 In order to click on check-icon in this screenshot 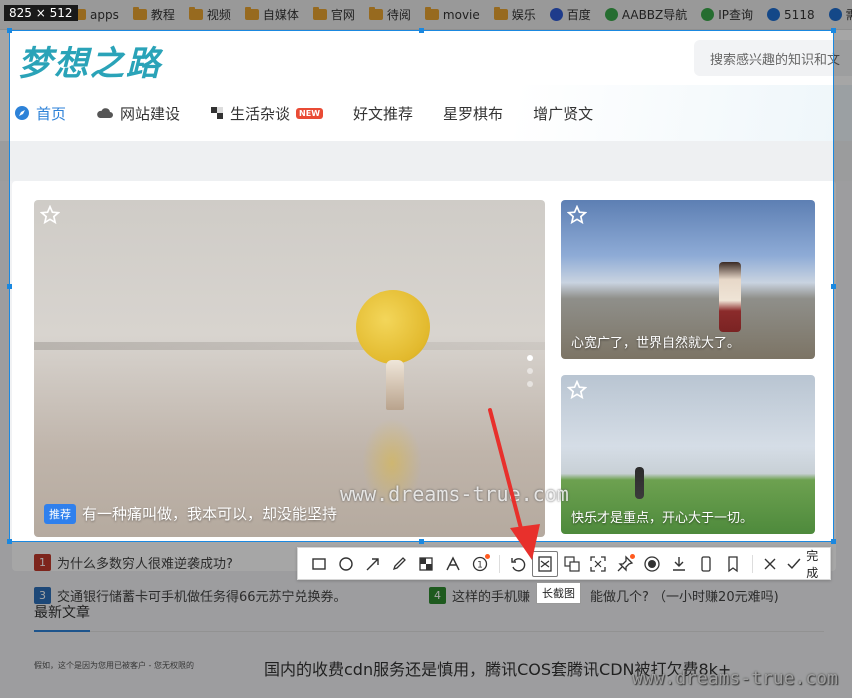, I will do `click(794, 563)`.